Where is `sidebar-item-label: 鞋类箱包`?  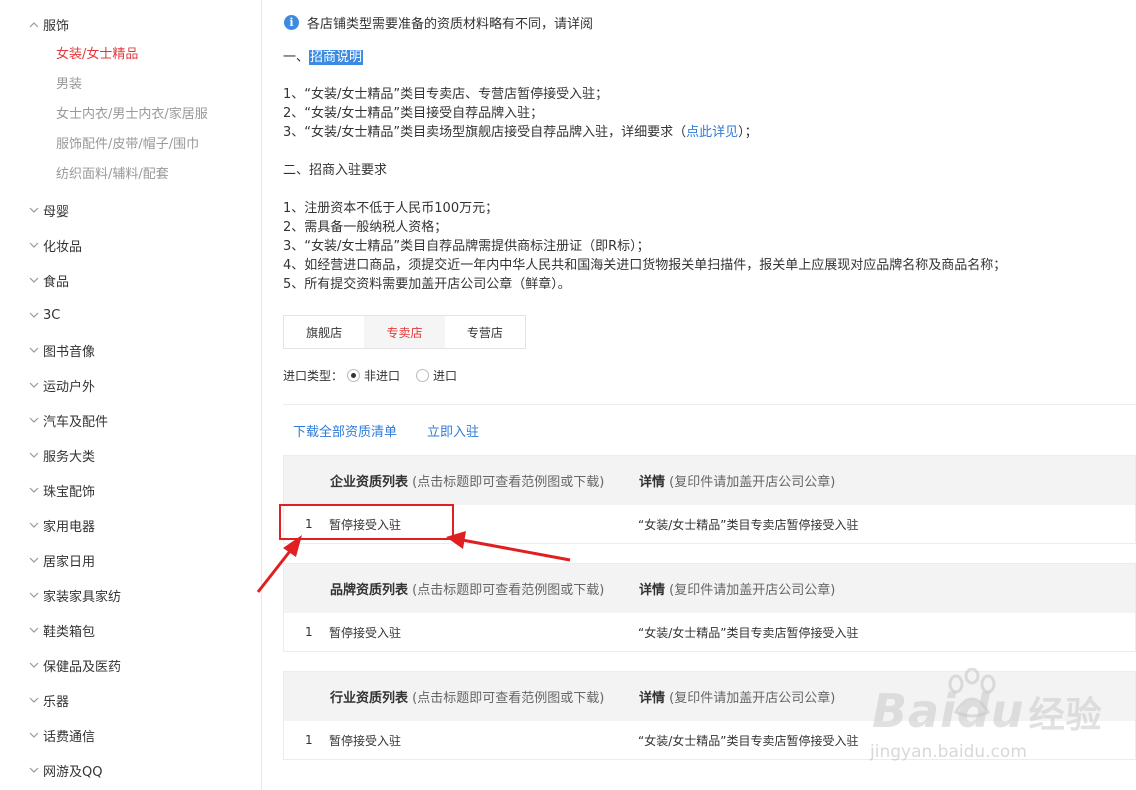 sidebar-item-label: 鞋类箱包 is located at coordinates (69, 632).